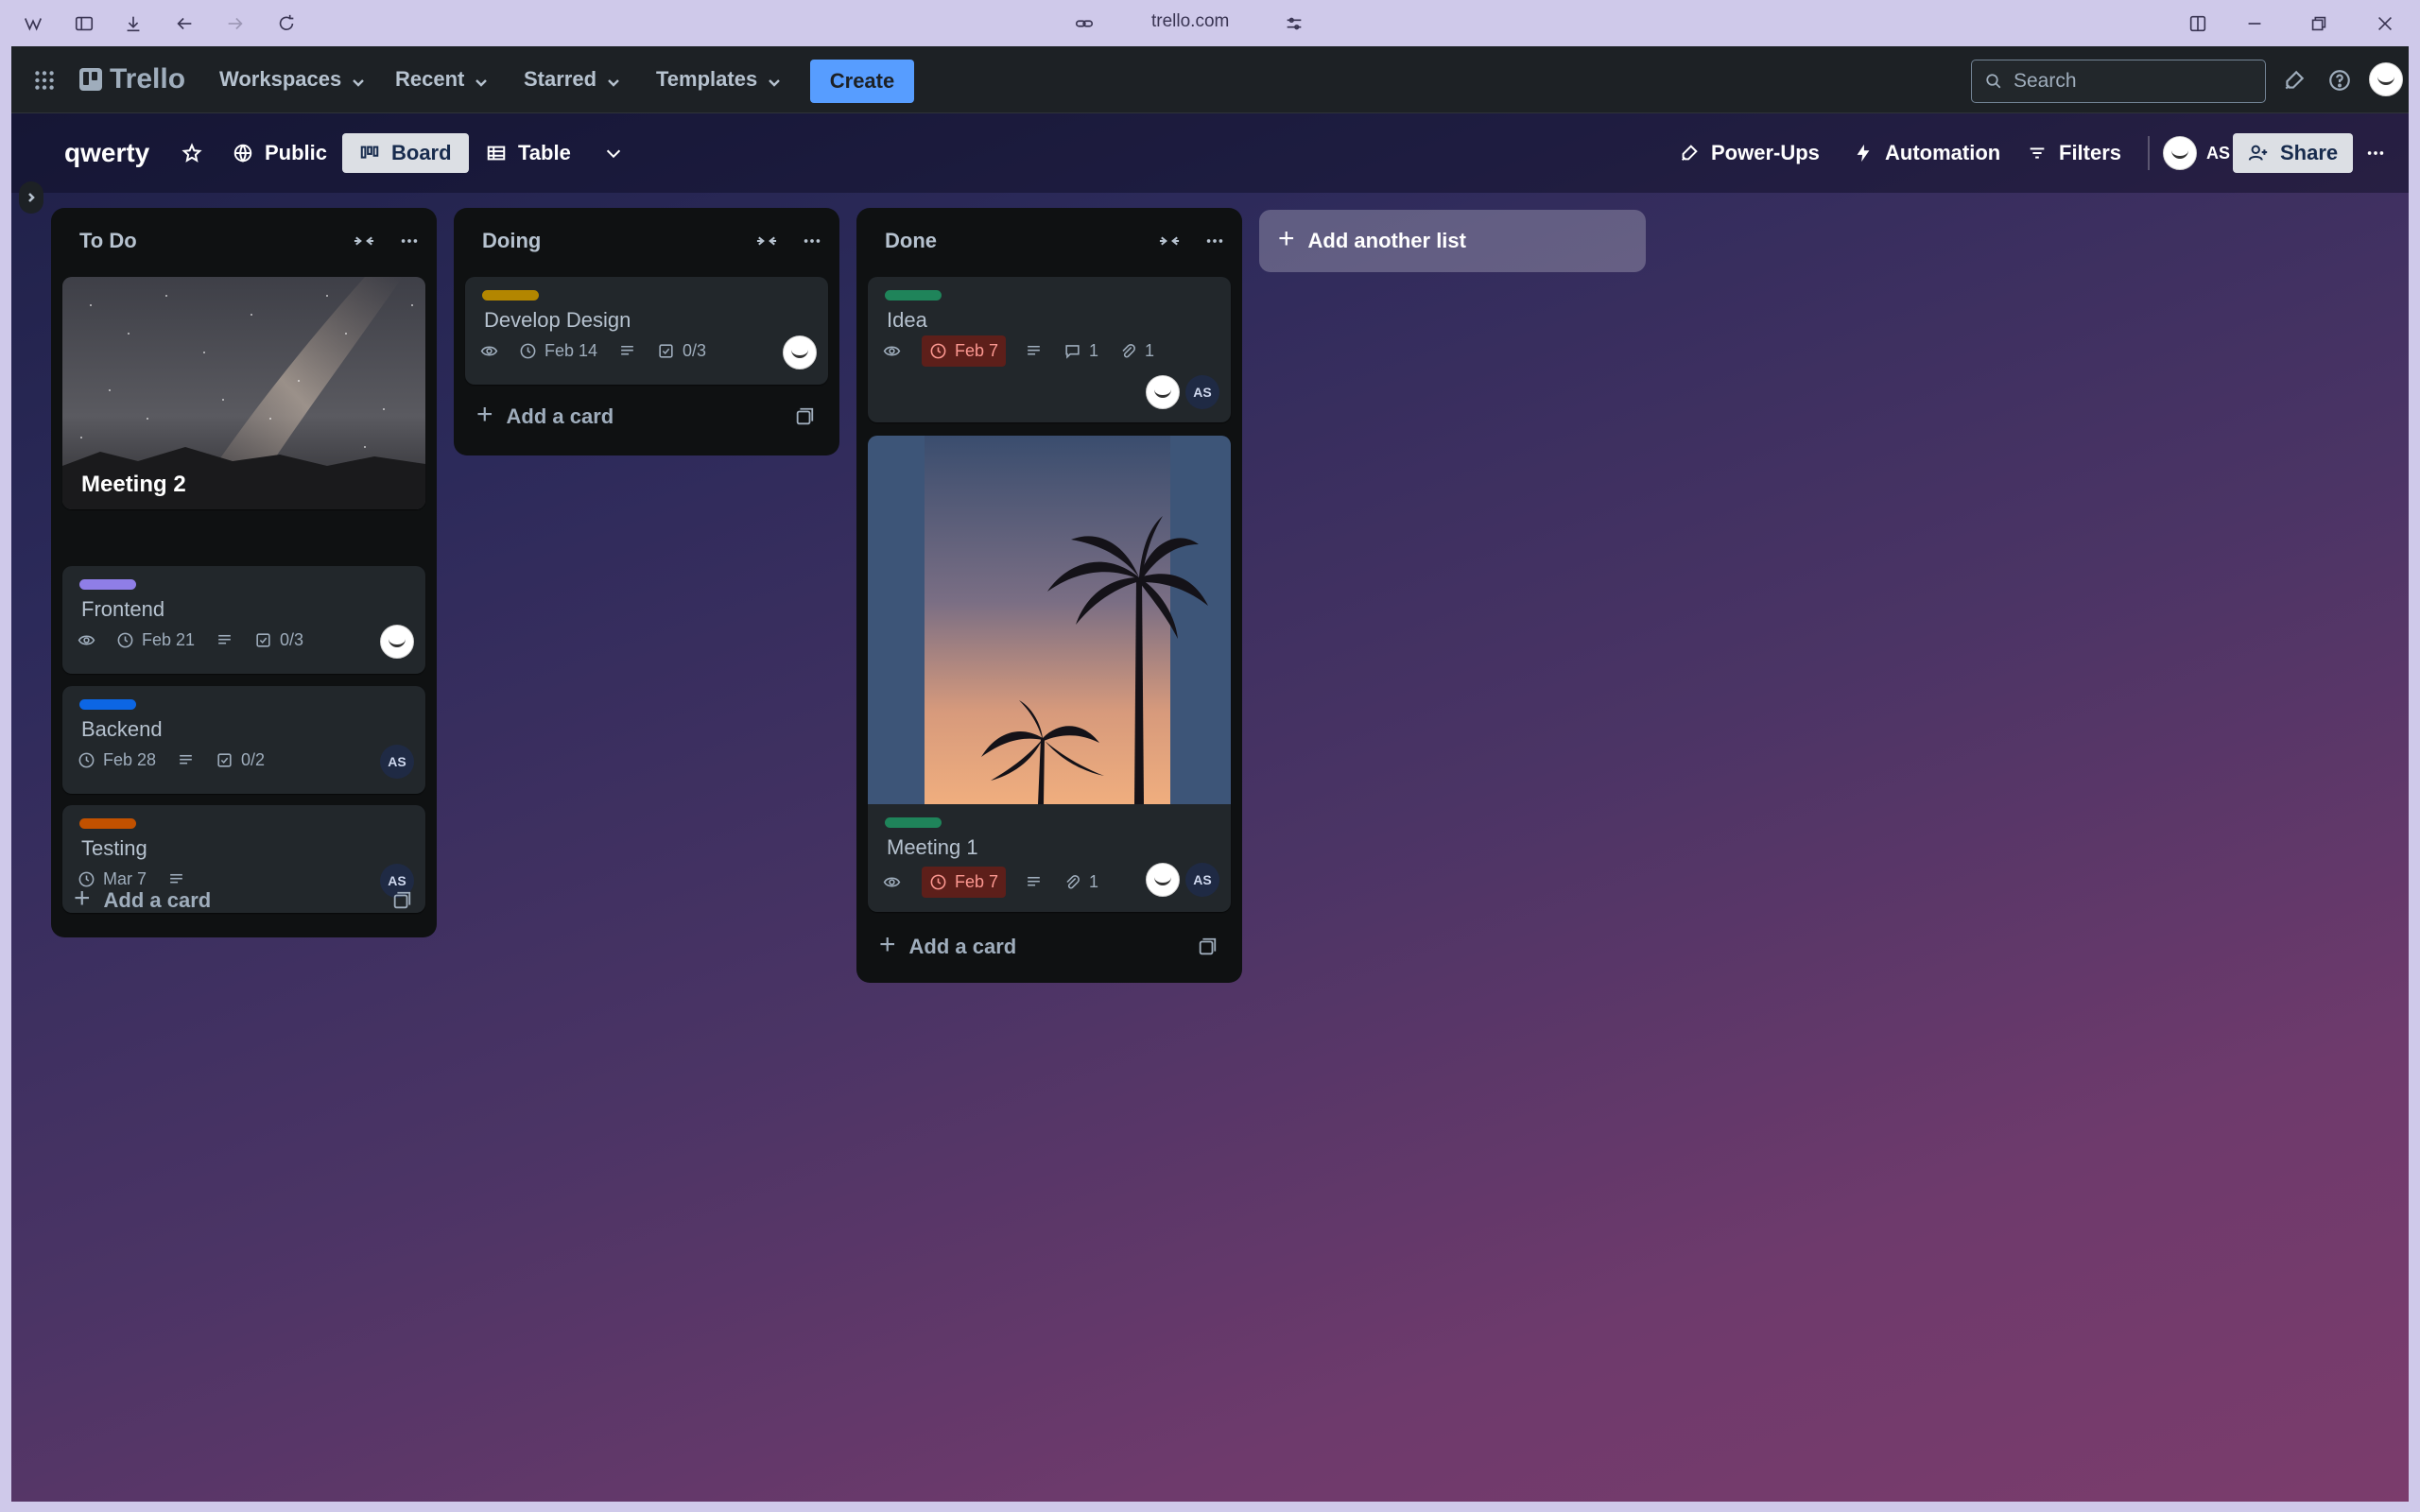 Image resolution: width=2420 pixels, height=1512 pixels. Describe the element at coordinates (646, 241) in the screenshot. I see `list-header: Doing` at that location.